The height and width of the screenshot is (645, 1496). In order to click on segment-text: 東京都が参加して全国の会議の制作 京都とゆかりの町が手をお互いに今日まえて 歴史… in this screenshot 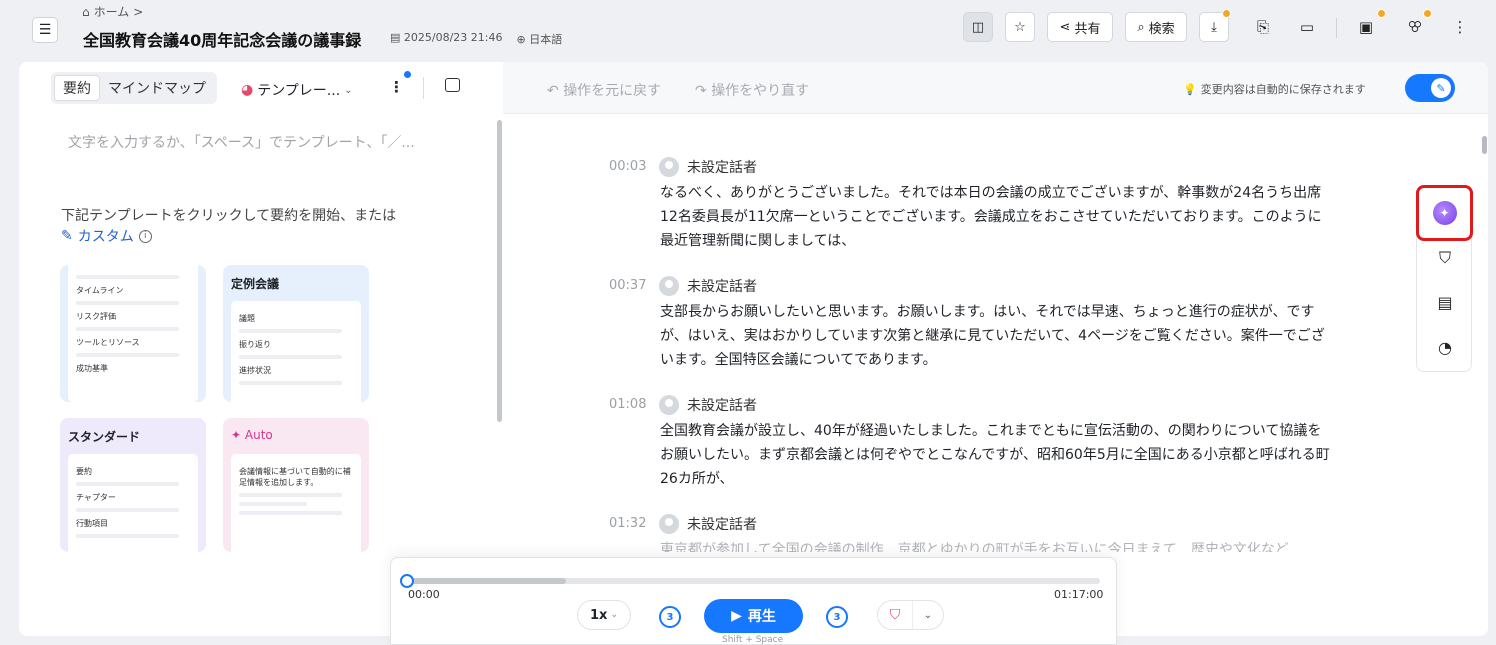, I will do `click(997, 545)`.